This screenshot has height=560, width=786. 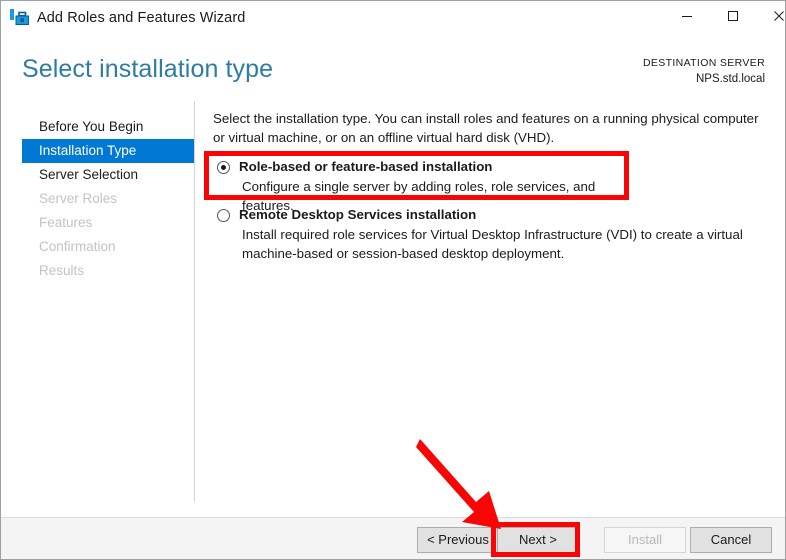 I want to click on maximize-button, so click(x=733, y=16).